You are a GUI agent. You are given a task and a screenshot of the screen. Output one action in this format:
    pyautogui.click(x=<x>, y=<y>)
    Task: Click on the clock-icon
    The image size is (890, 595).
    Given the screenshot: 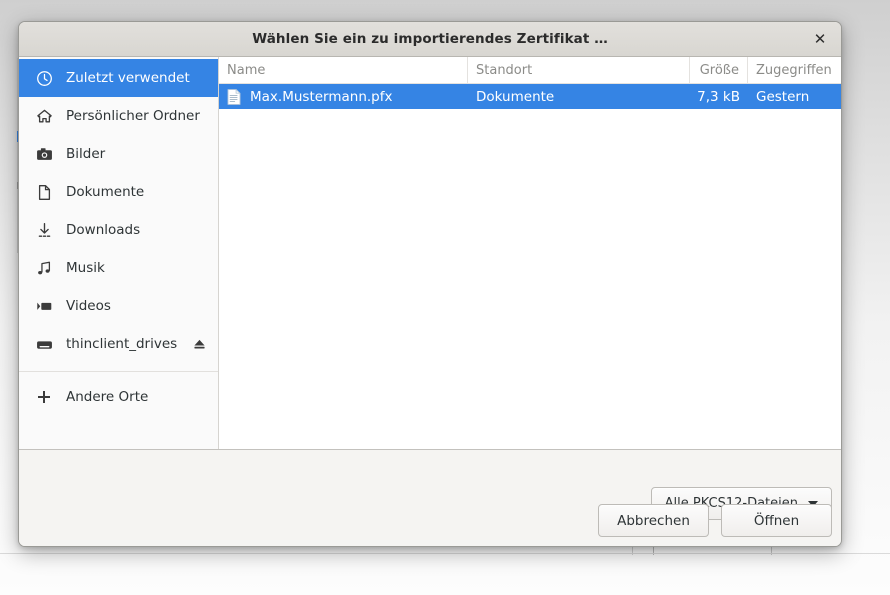 What is the action you would take?
    pyautogui.click(x=44, y=78)
    